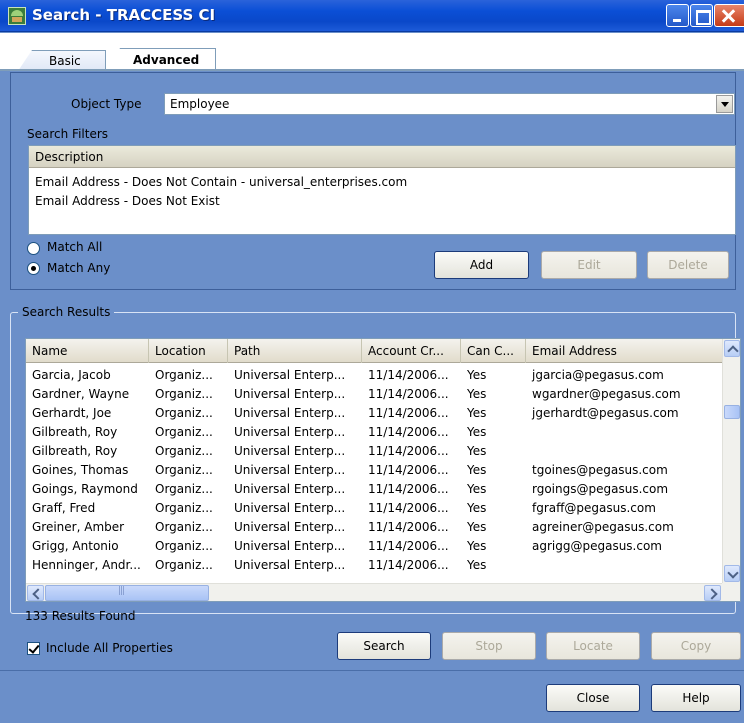 Image resolution: width=744 pixels, height=723 pixels. What do you see at coordinates (732, 573) in the screenshot?
I see `scroll-down-icon` at bounding box center [732, 573].